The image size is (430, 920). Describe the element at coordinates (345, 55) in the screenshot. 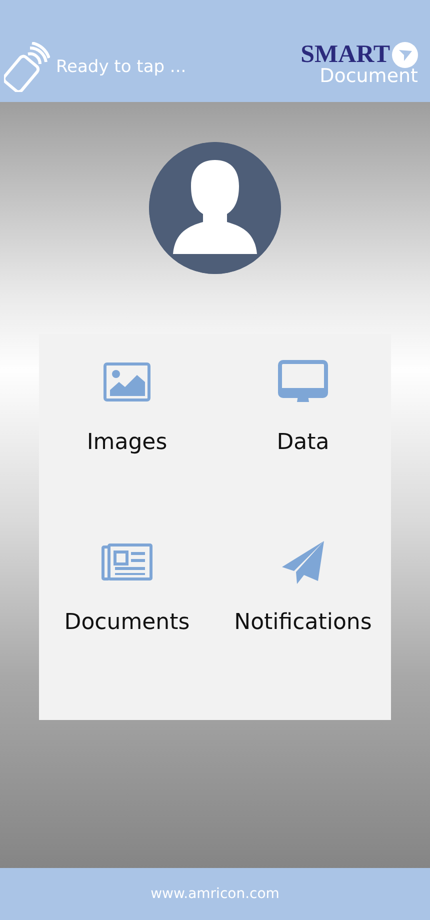

I see `logo-wordmark: SMART` at that location.